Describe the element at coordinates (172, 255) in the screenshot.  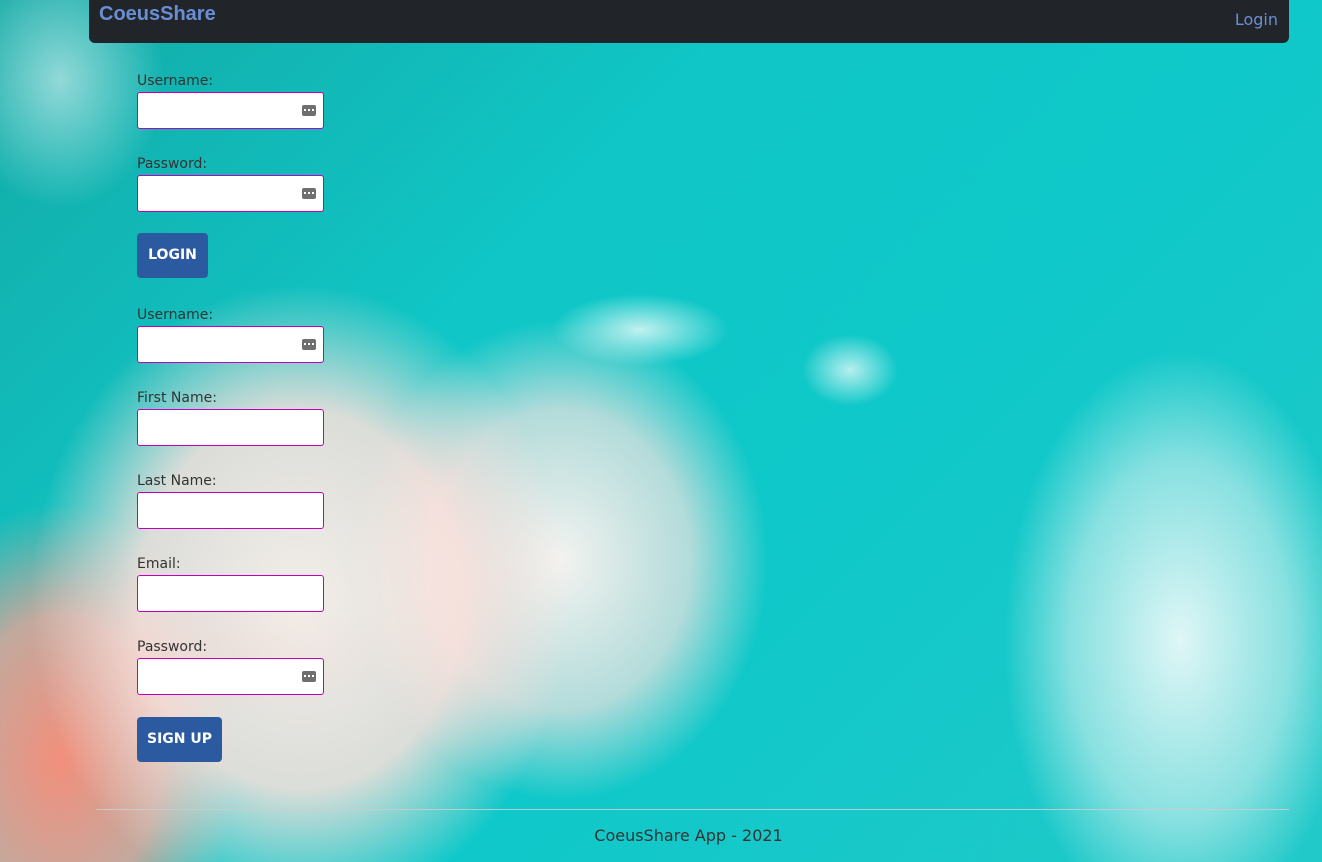
I see `login-button: LOGIN` at that location.